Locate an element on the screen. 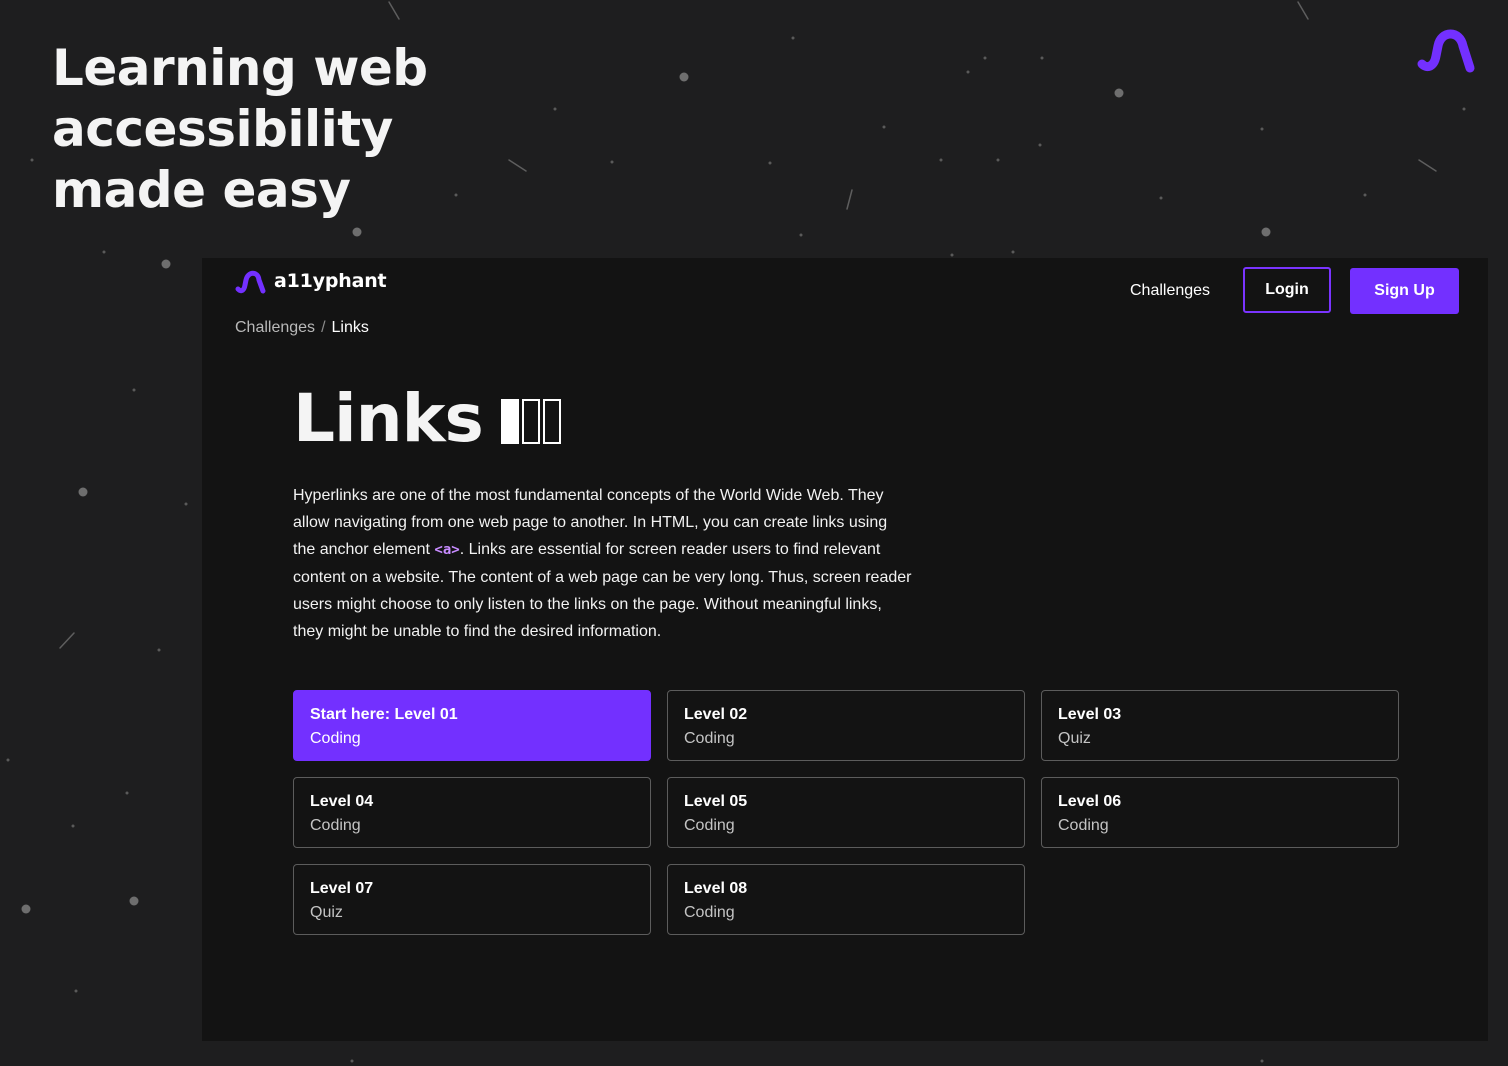 This screenshot has height=1066, width=1508. breadcrumb-challenges-link: Challenges is located at coordinates (275, 327).